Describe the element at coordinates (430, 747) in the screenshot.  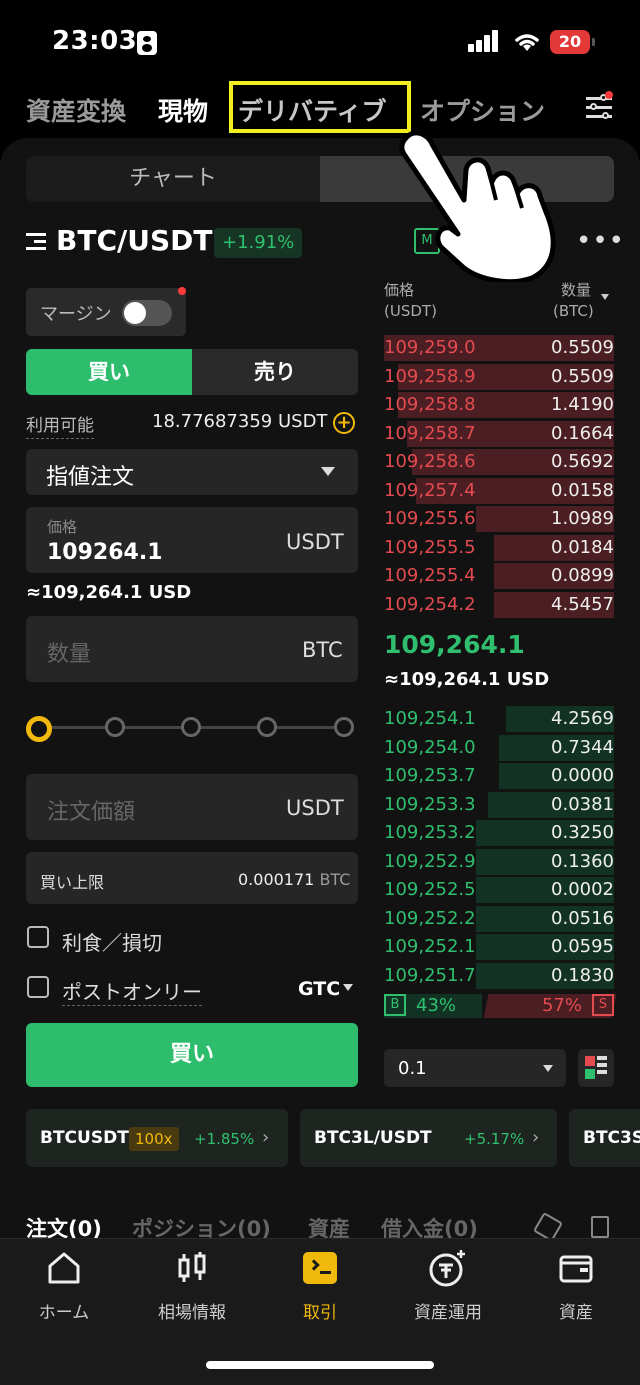
I see `row-price: 109,254.0` at that location.